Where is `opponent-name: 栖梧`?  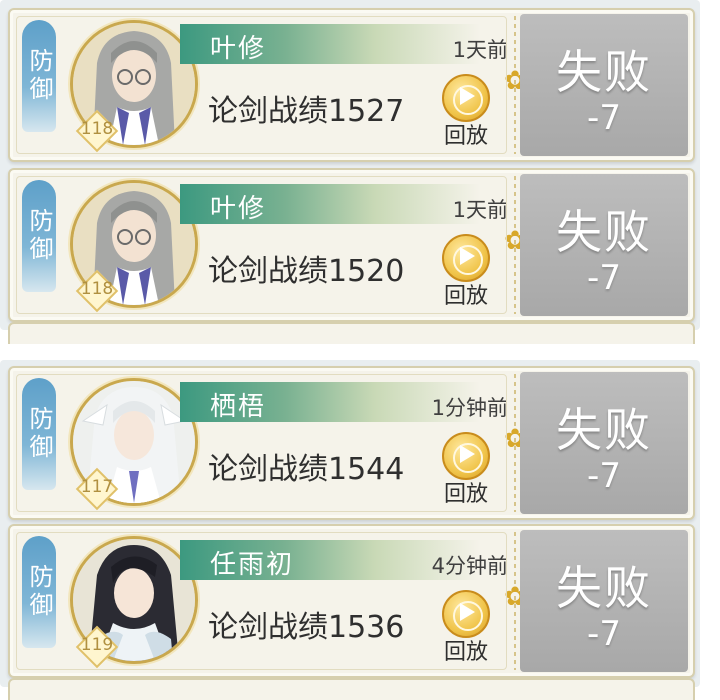 opponent-name: 栖梧 is located at coordinates (238, 407).